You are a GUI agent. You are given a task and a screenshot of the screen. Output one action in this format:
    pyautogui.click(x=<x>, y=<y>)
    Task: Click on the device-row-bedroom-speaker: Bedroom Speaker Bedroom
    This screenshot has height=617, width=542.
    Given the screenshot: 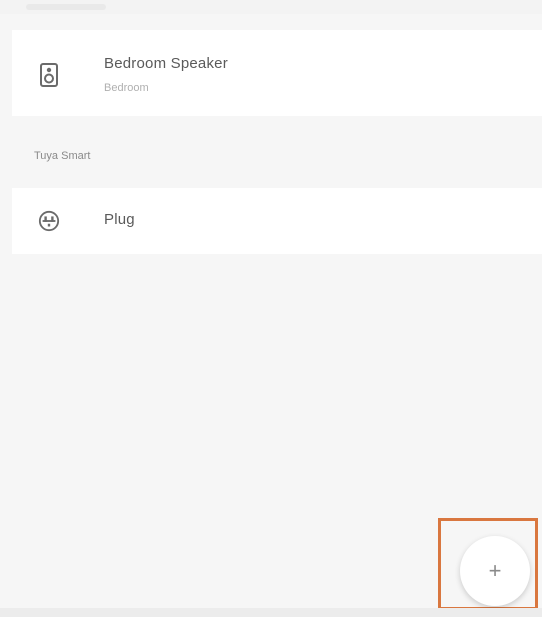 What is the action you would take?
    pyautogui.click(x=277, y=73)
    